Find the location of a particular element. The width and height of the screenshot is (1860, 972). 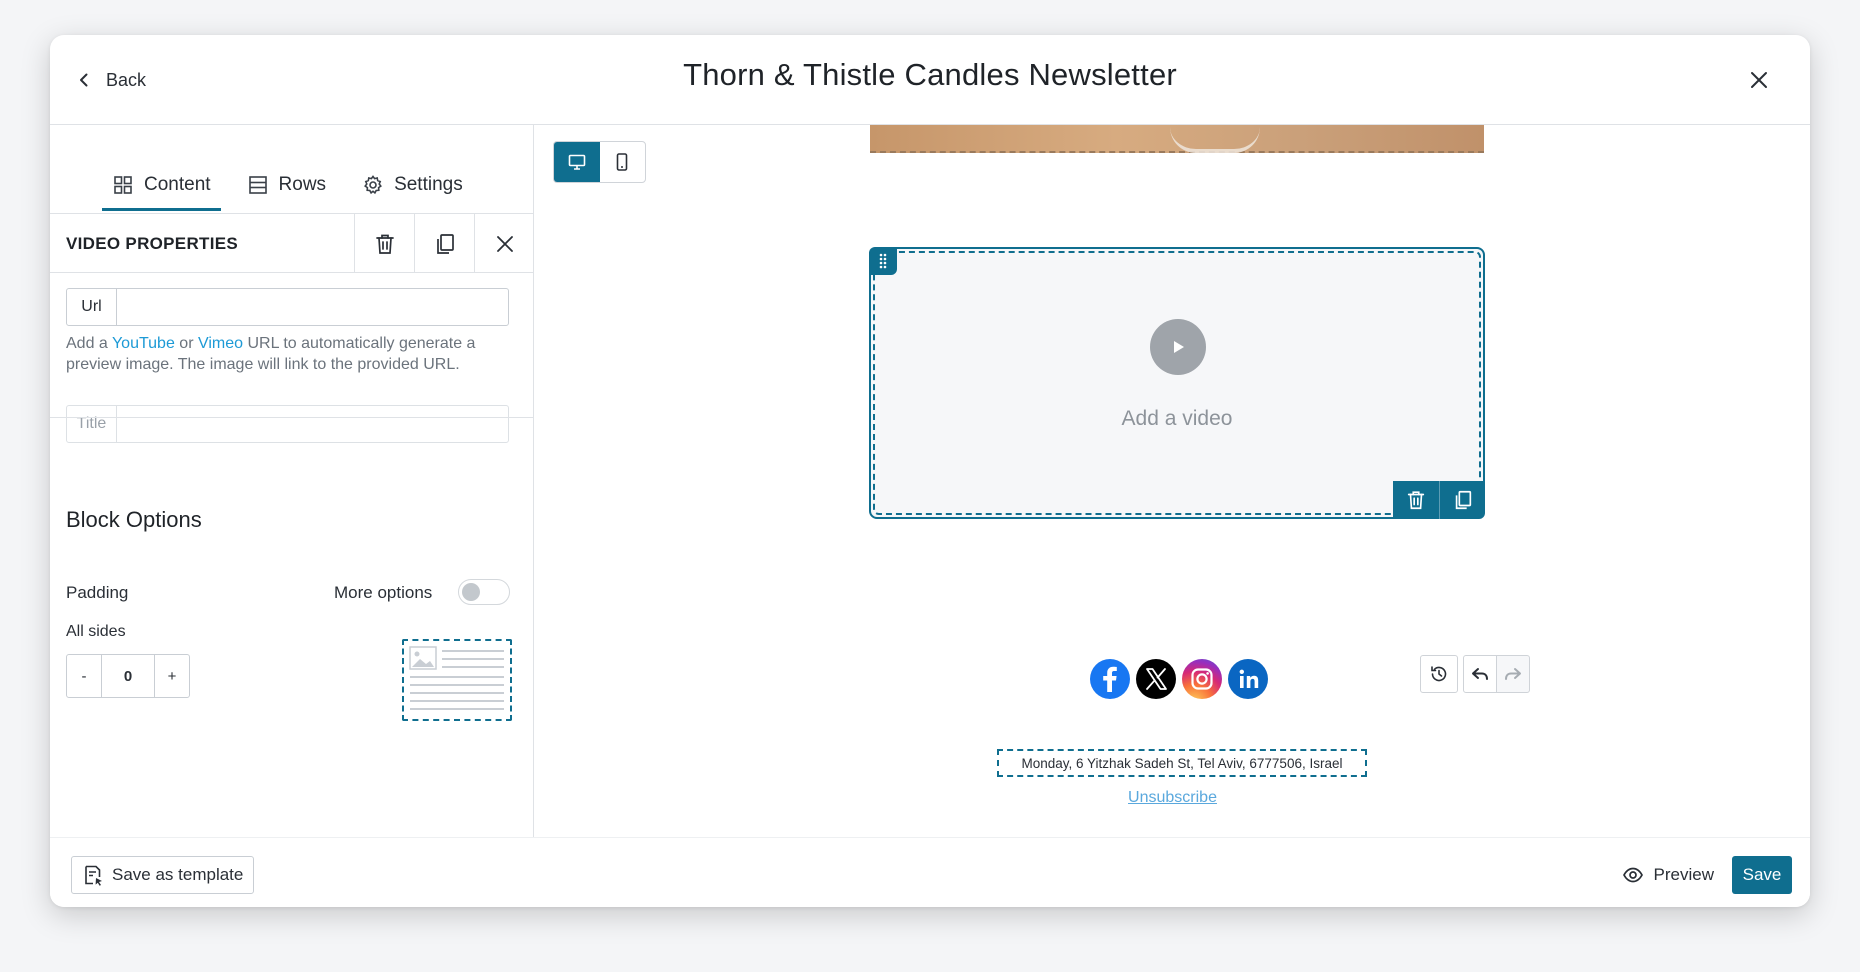

video-block-outline is located at coordinates (1177, 383).